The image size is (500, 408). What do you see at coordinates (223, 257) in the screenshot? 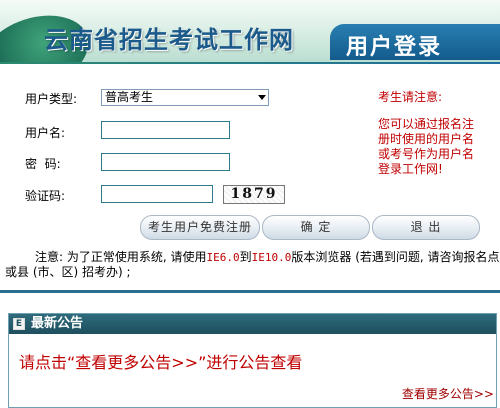
I see `browser-note-ie-from: IE6.0` at bounding box center [223, 257].